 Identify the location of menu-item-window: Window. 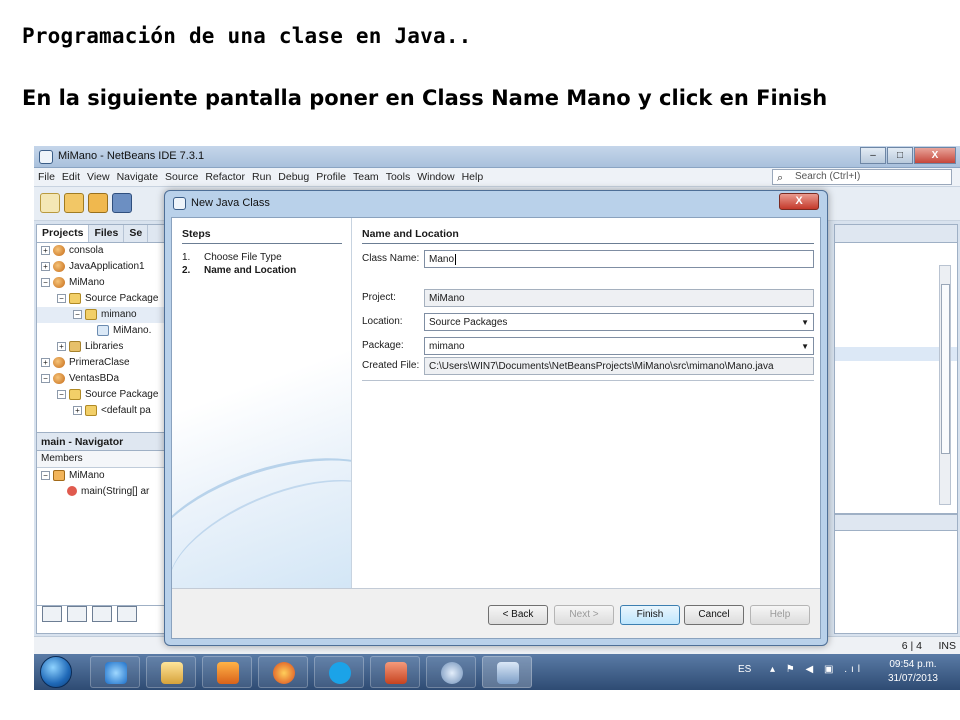
(435, 177).